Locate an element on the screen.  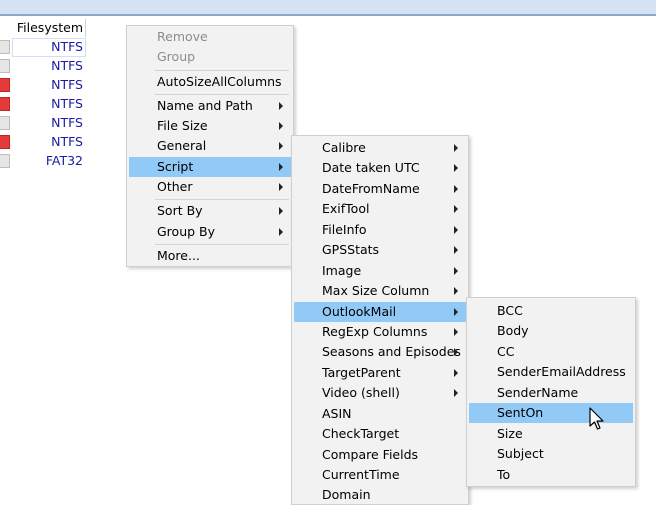
submenu-item-currenttime: CurrentTime is located at coordinates (380, 475).